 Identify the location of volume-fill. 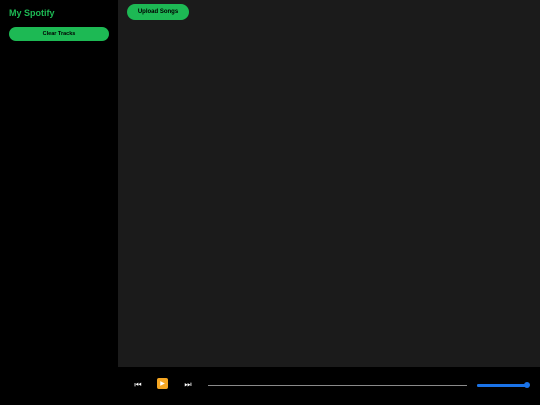
(502, 385).